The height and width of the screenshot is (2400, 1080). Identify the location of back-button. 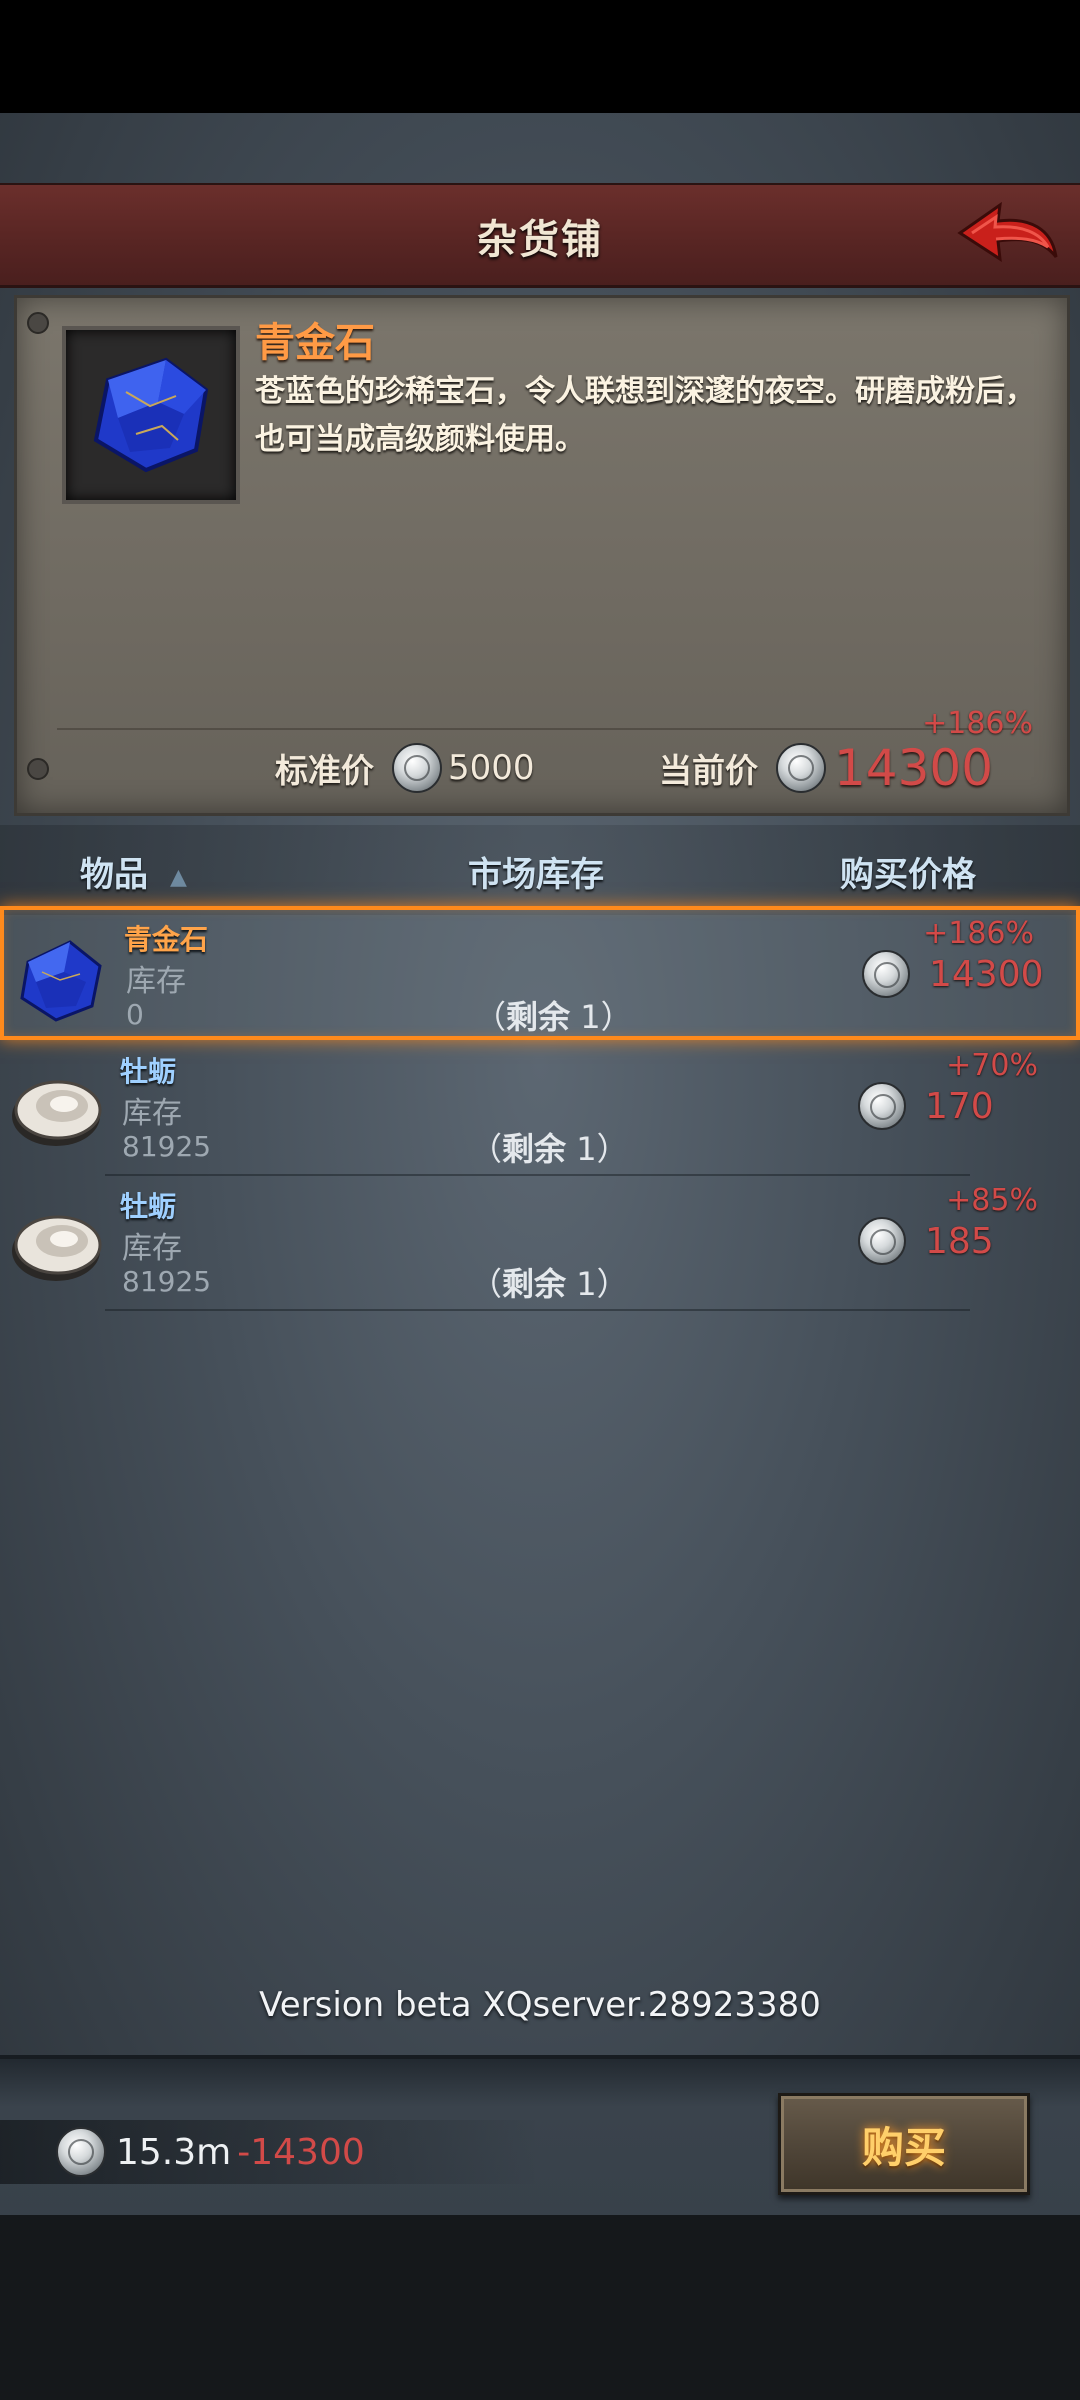
(1007, 235).